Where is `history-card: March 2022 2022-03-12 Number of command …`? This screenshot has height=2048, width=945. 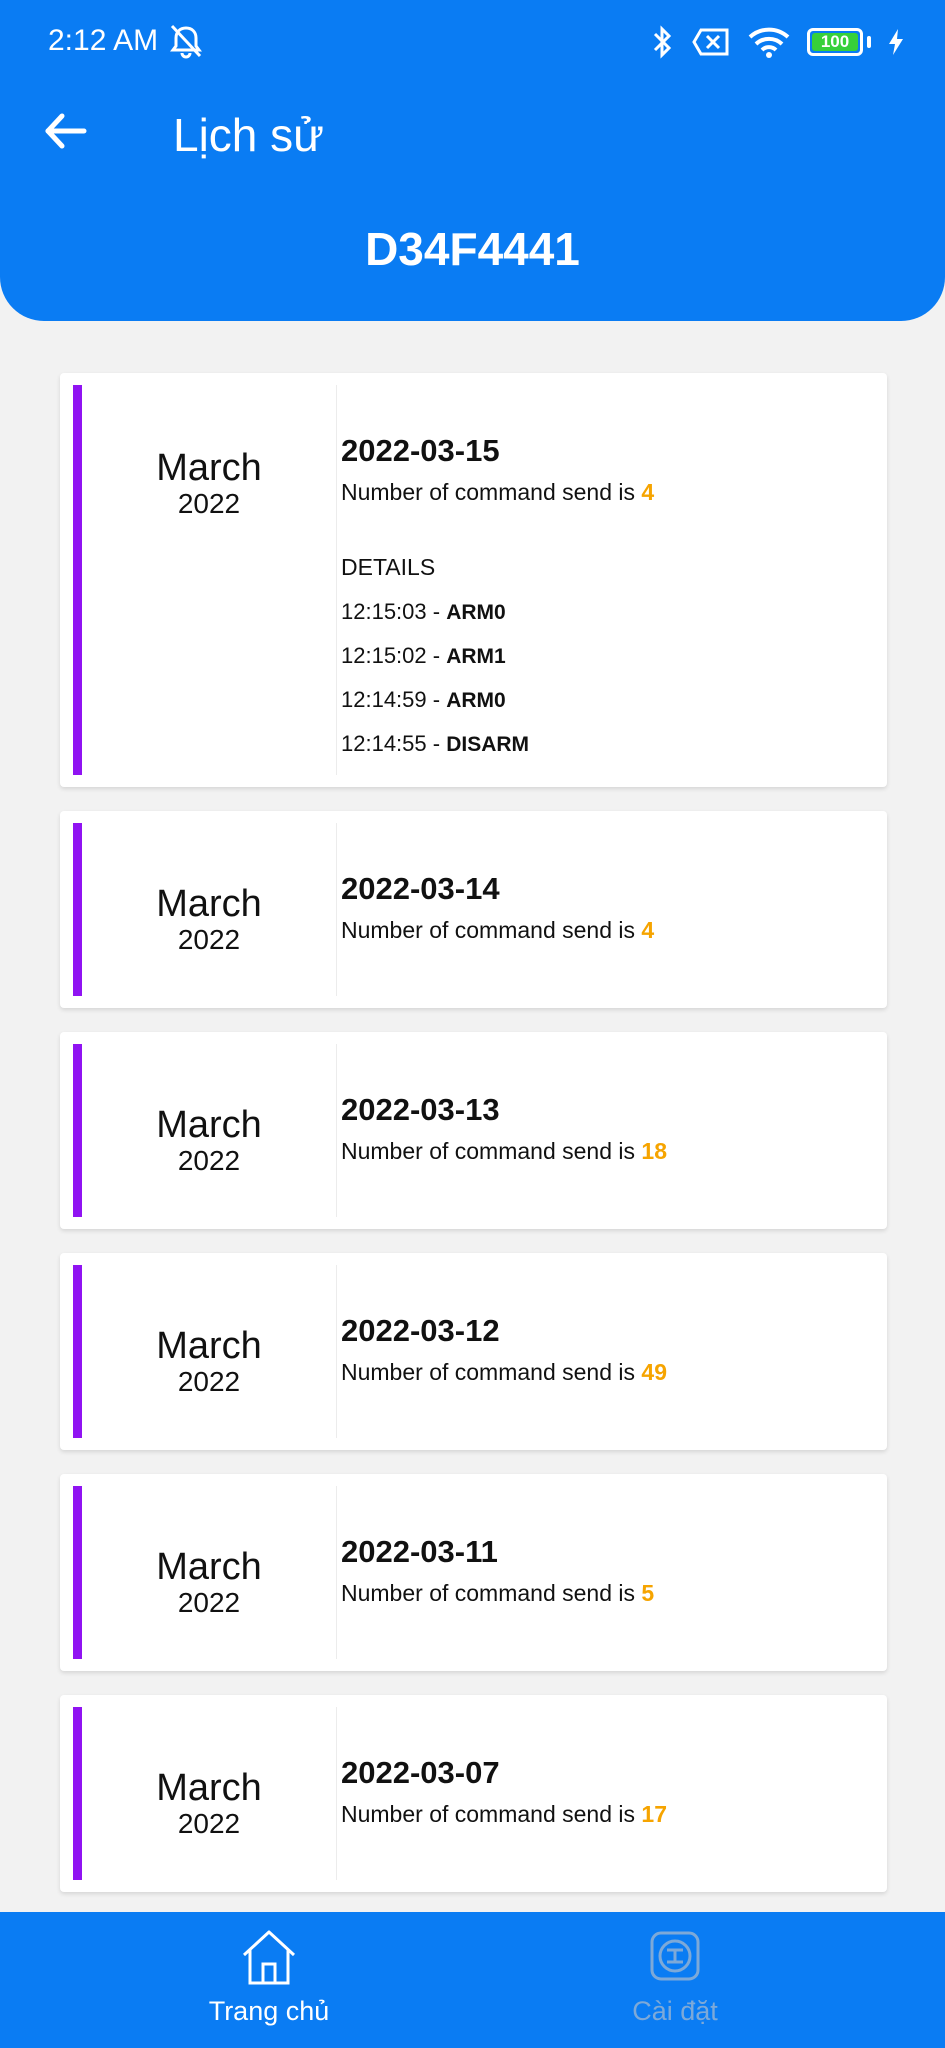
history-card: March 2022 2022-03-12 Number of command … is located at coordinates (473, 1351).